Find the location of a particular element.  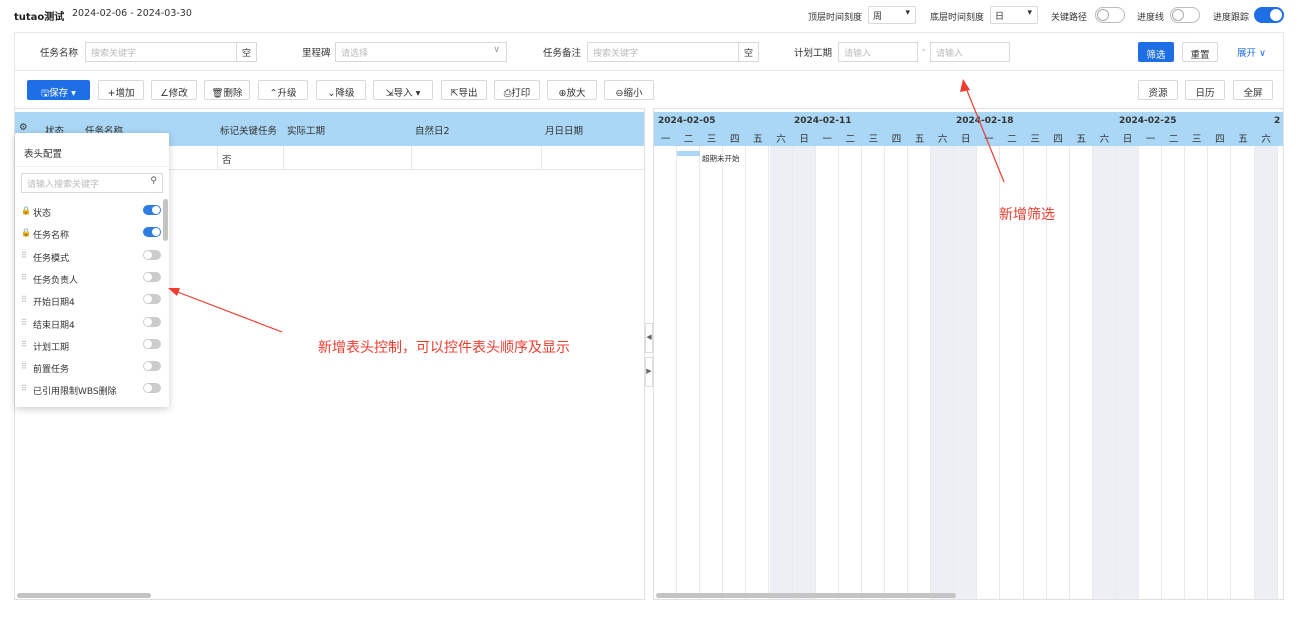

annotation-column-control: 新增表头控制，可以控件表头顺序及显示 is located at coordinates (444, 348).